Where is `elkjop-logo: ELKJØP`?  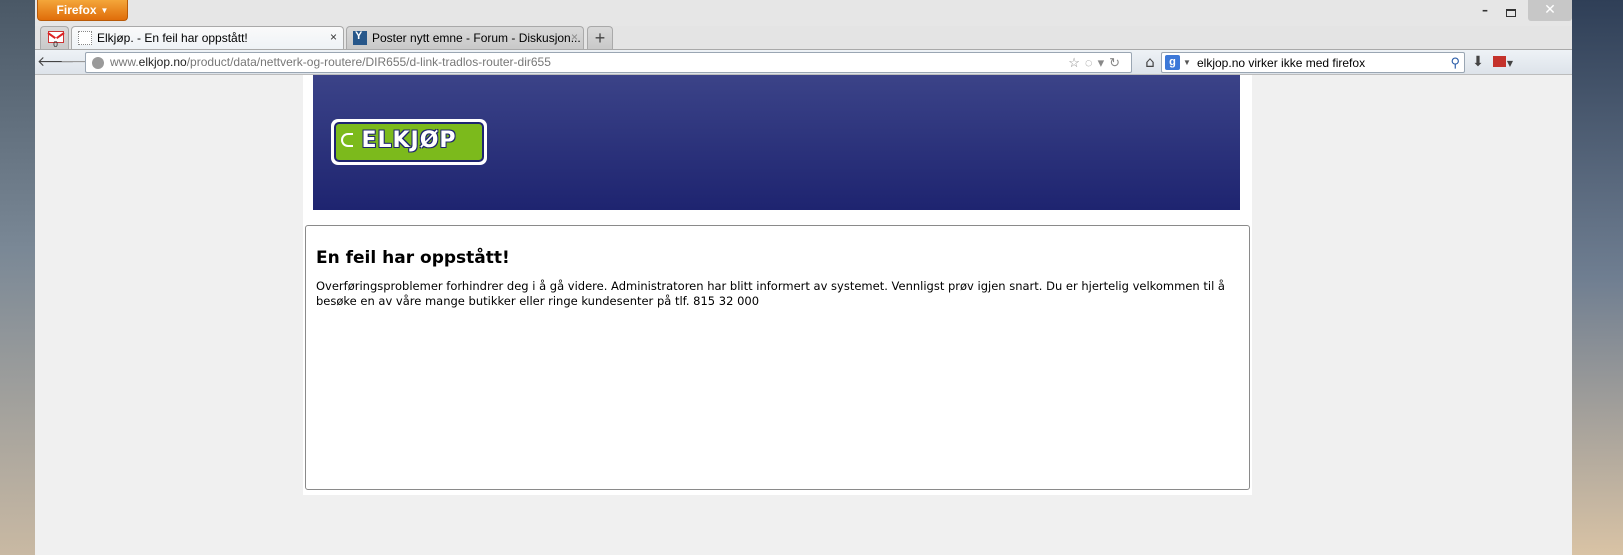
elkjop-logo: ELKJØP is located at coordinates (409, 142).